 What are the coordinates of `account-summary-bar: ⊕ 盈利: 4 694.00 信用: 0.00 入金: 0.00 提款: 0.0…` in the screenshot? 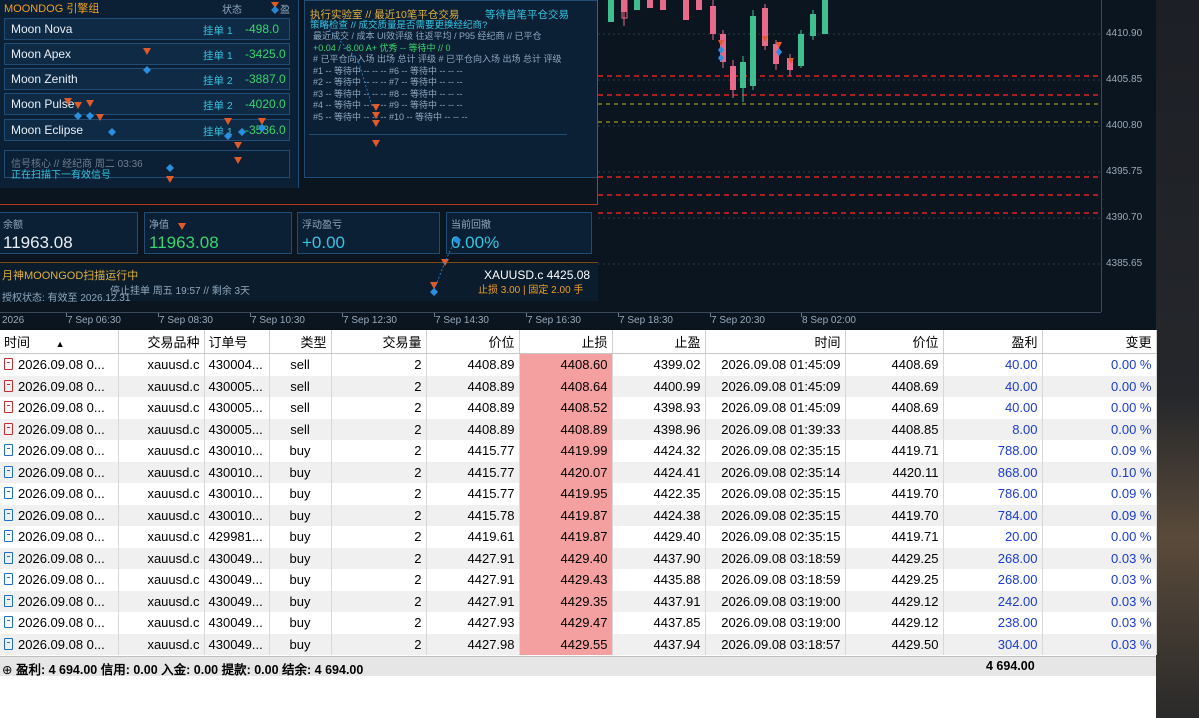 It's located at (578, 666).